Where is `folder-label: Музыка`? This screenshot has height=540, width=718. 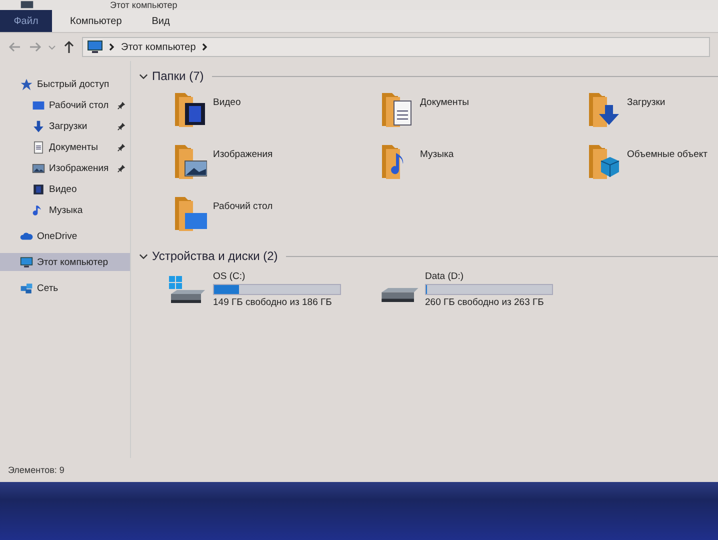
folder-label: Музыка is located at coordinates (437, 154).